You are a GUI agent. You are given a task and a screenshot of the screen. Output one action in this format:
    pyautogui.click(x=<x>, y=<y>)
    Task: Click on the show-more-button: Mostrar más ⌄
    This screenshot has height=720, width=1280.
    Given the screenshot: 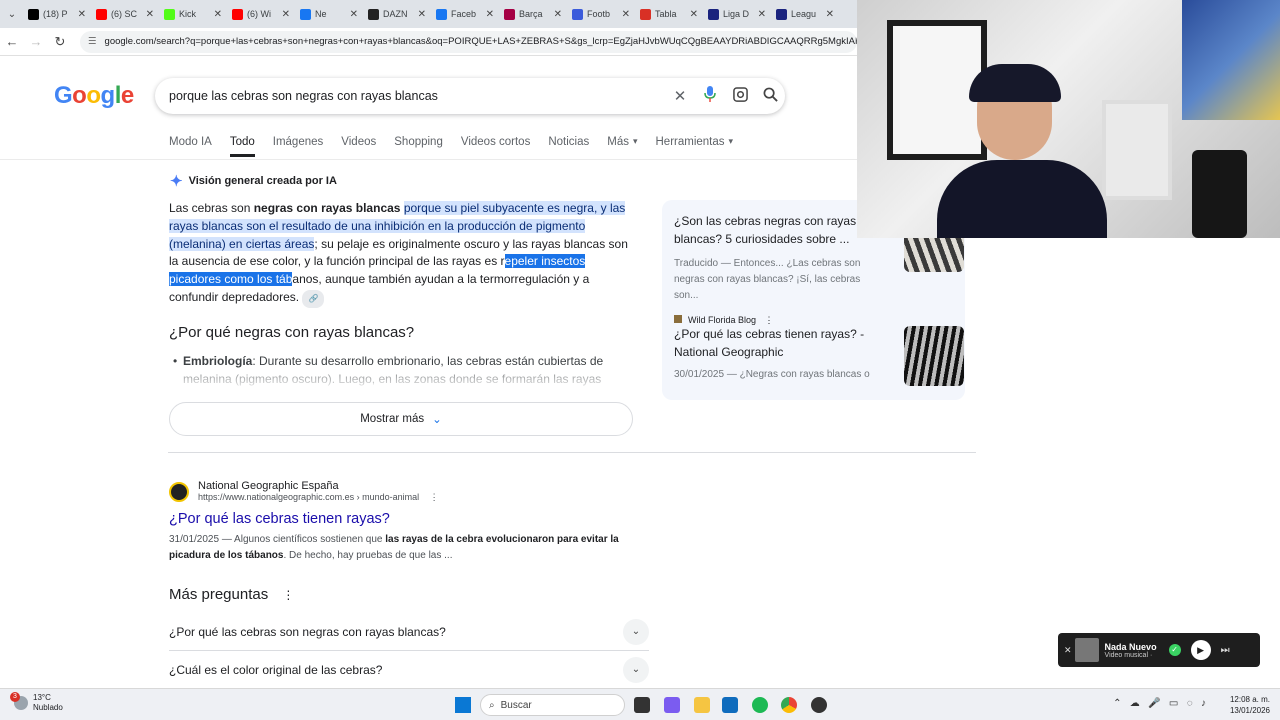 What is the action you would take?
    pyautogui.click(x=401, y=419)
    